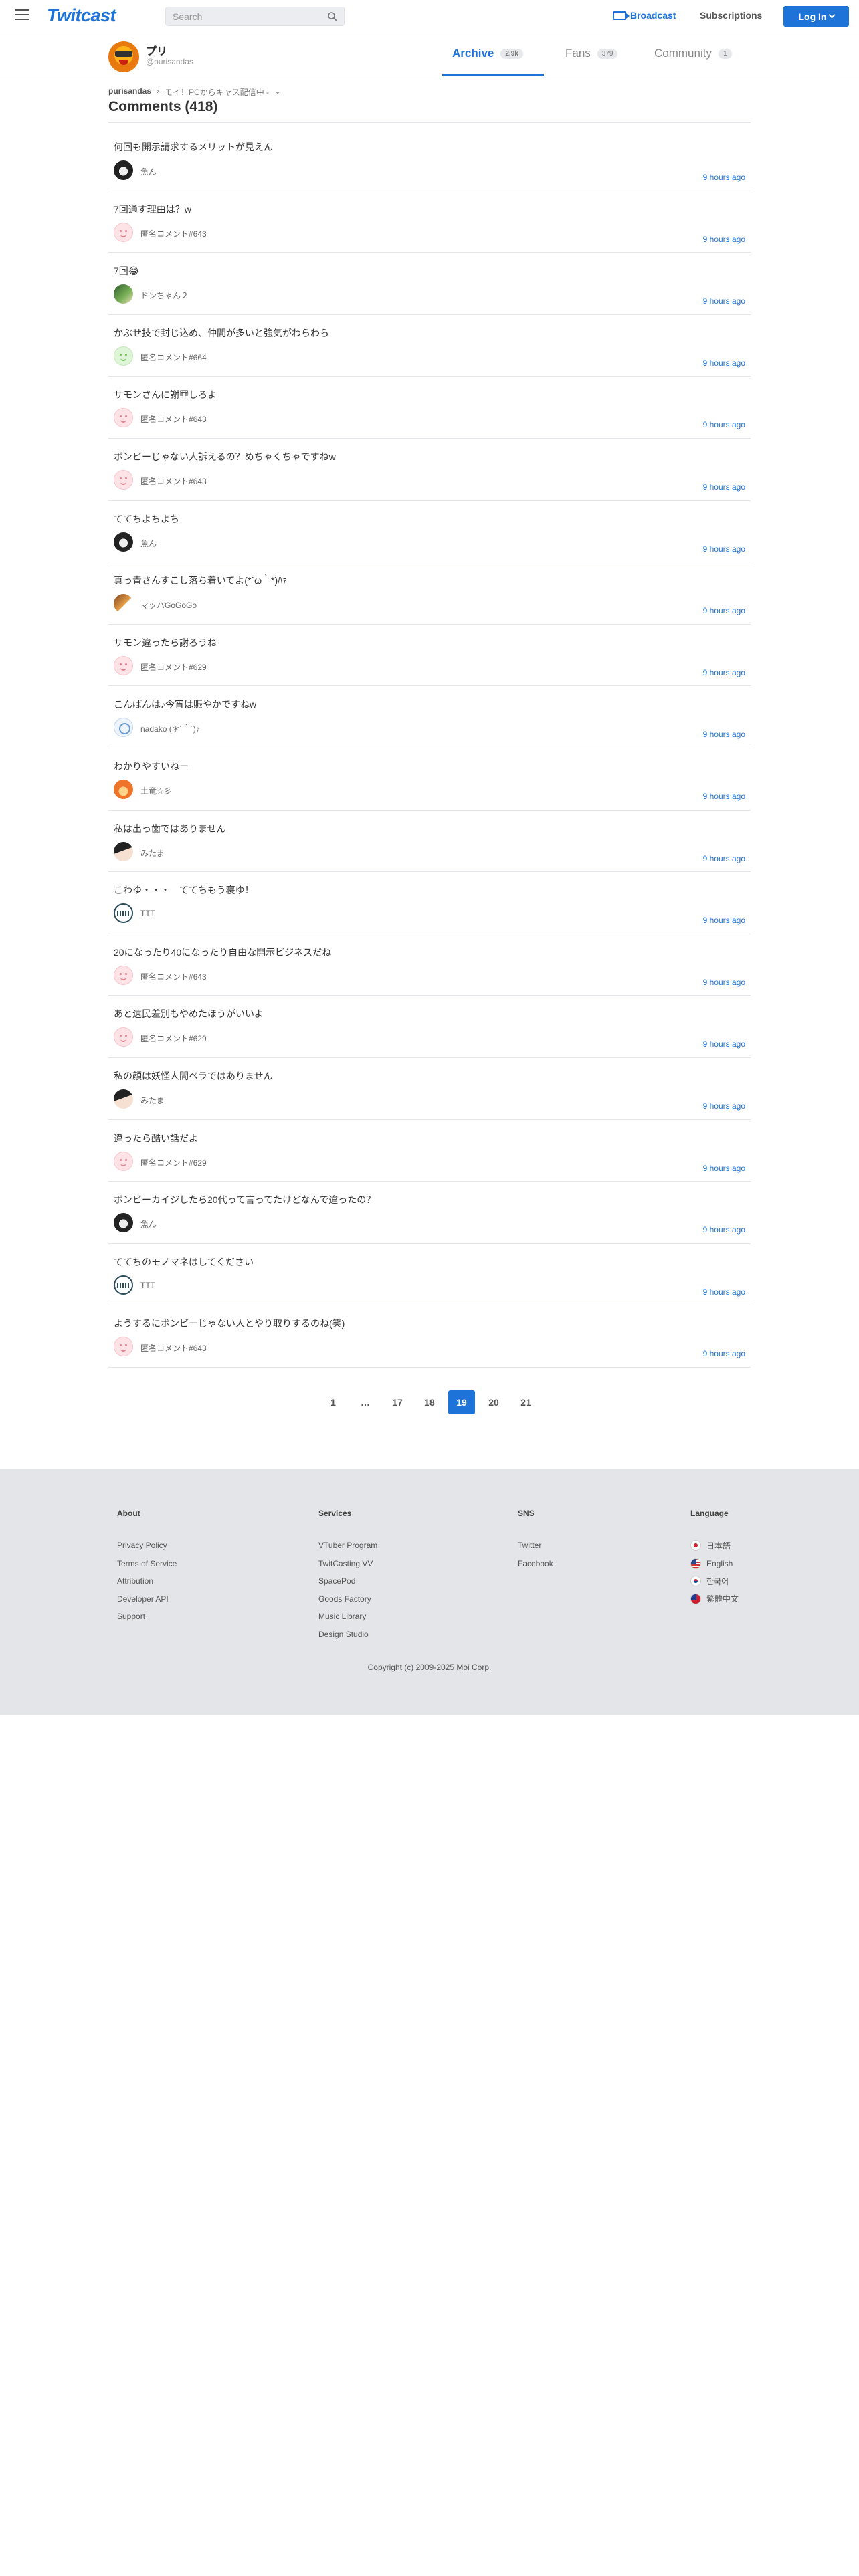  What do you see at coordinates (156, 50) in the screenshot?
I see `profile-name: プリ` at bounding box center [156, 50].